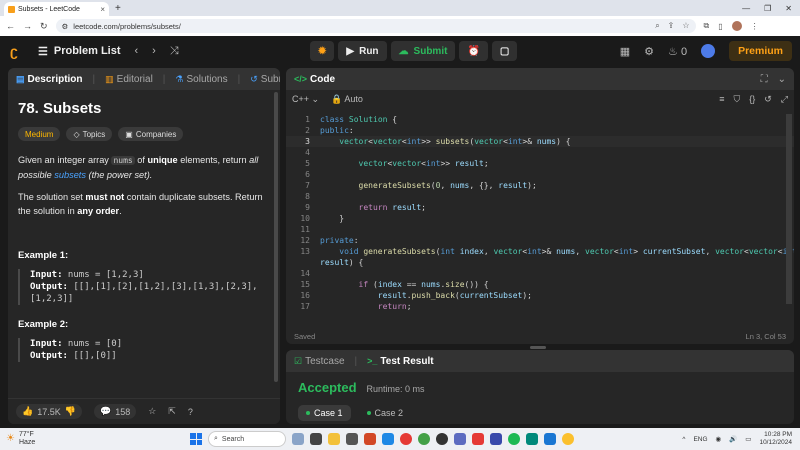 This screenshot has height=450, width=800. I want to click on topics-badge: ◇ Topics, so click(89, 134).